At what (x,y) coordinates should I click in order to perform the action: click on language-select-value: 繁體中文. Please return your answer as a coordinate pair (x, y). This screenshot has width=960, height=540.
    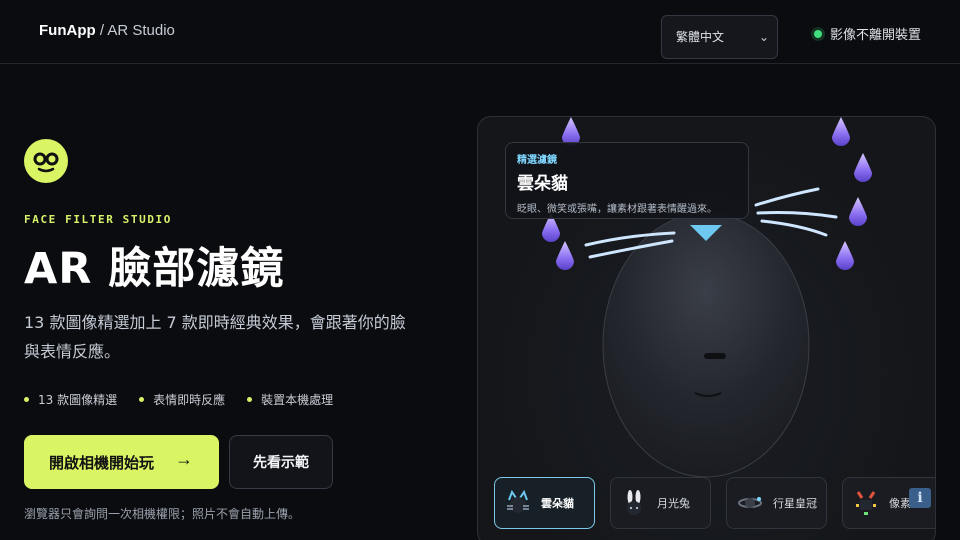
    Looking at the image, I should click on (700, 37).